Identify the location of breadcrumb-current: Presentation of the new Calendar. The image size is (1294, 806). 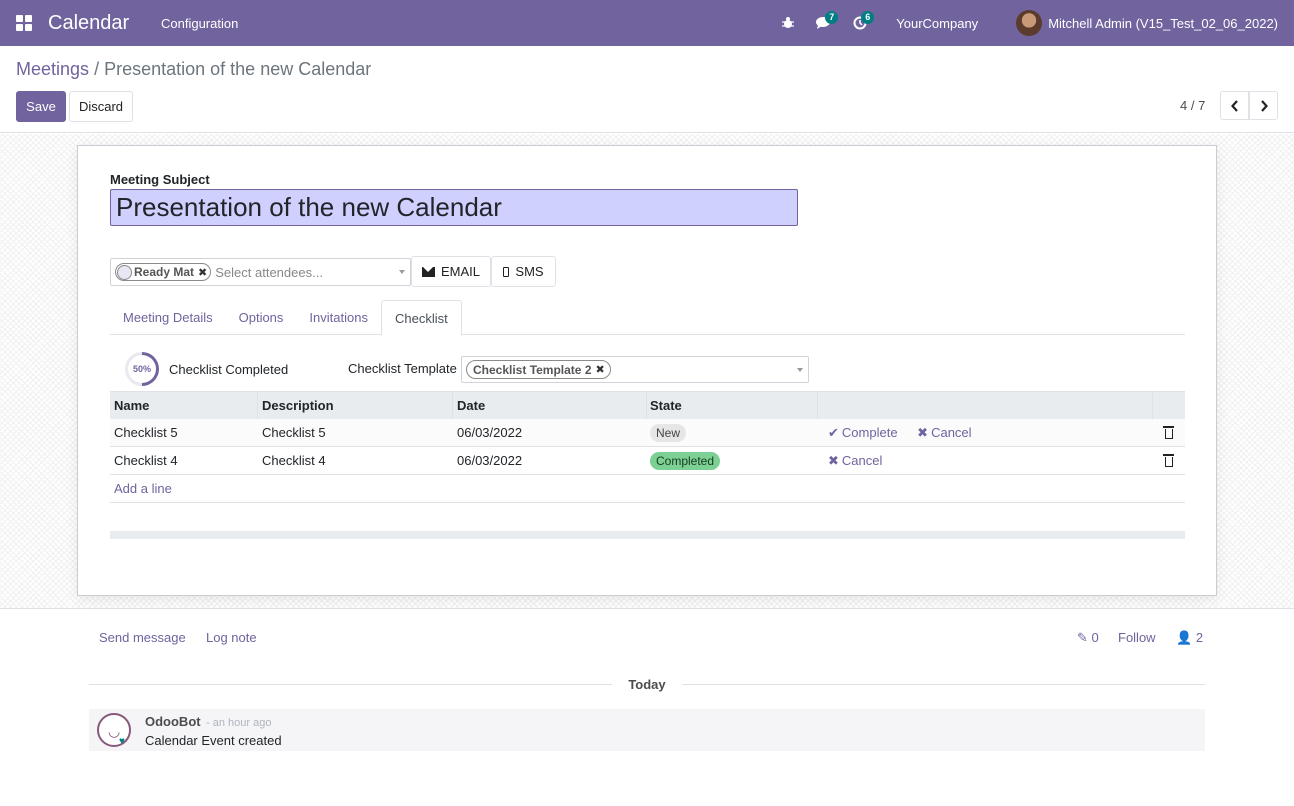
(238, 69).